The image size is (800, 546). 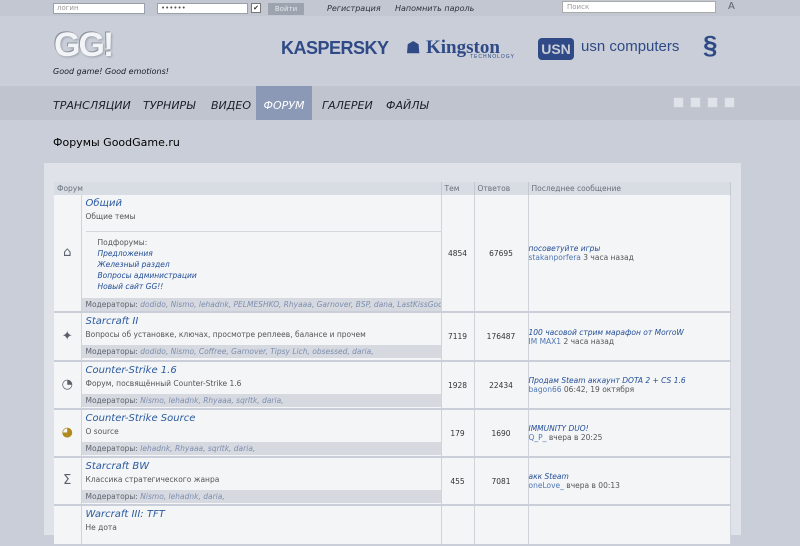 What do you see at coordinates (629, 332) in the screenshot?
I see `last-topic-link: 100 часовой стрим марафон от MorroW` at bounding box center [629, 332].